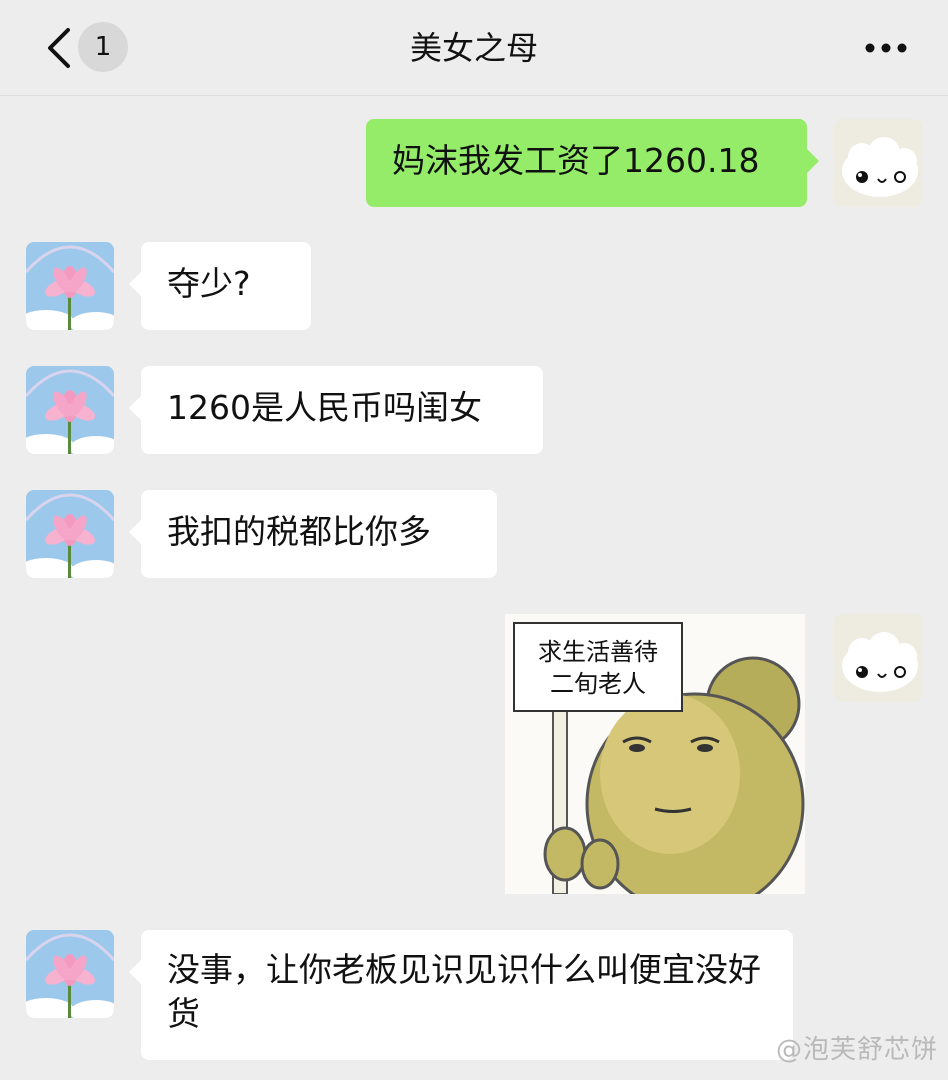 The width and height of the screenshot is (948, 1080). Describe the element at coordinates (324, 407) in the screenshot. I see `message-text: 1260是人民币吗闺女` at that location.